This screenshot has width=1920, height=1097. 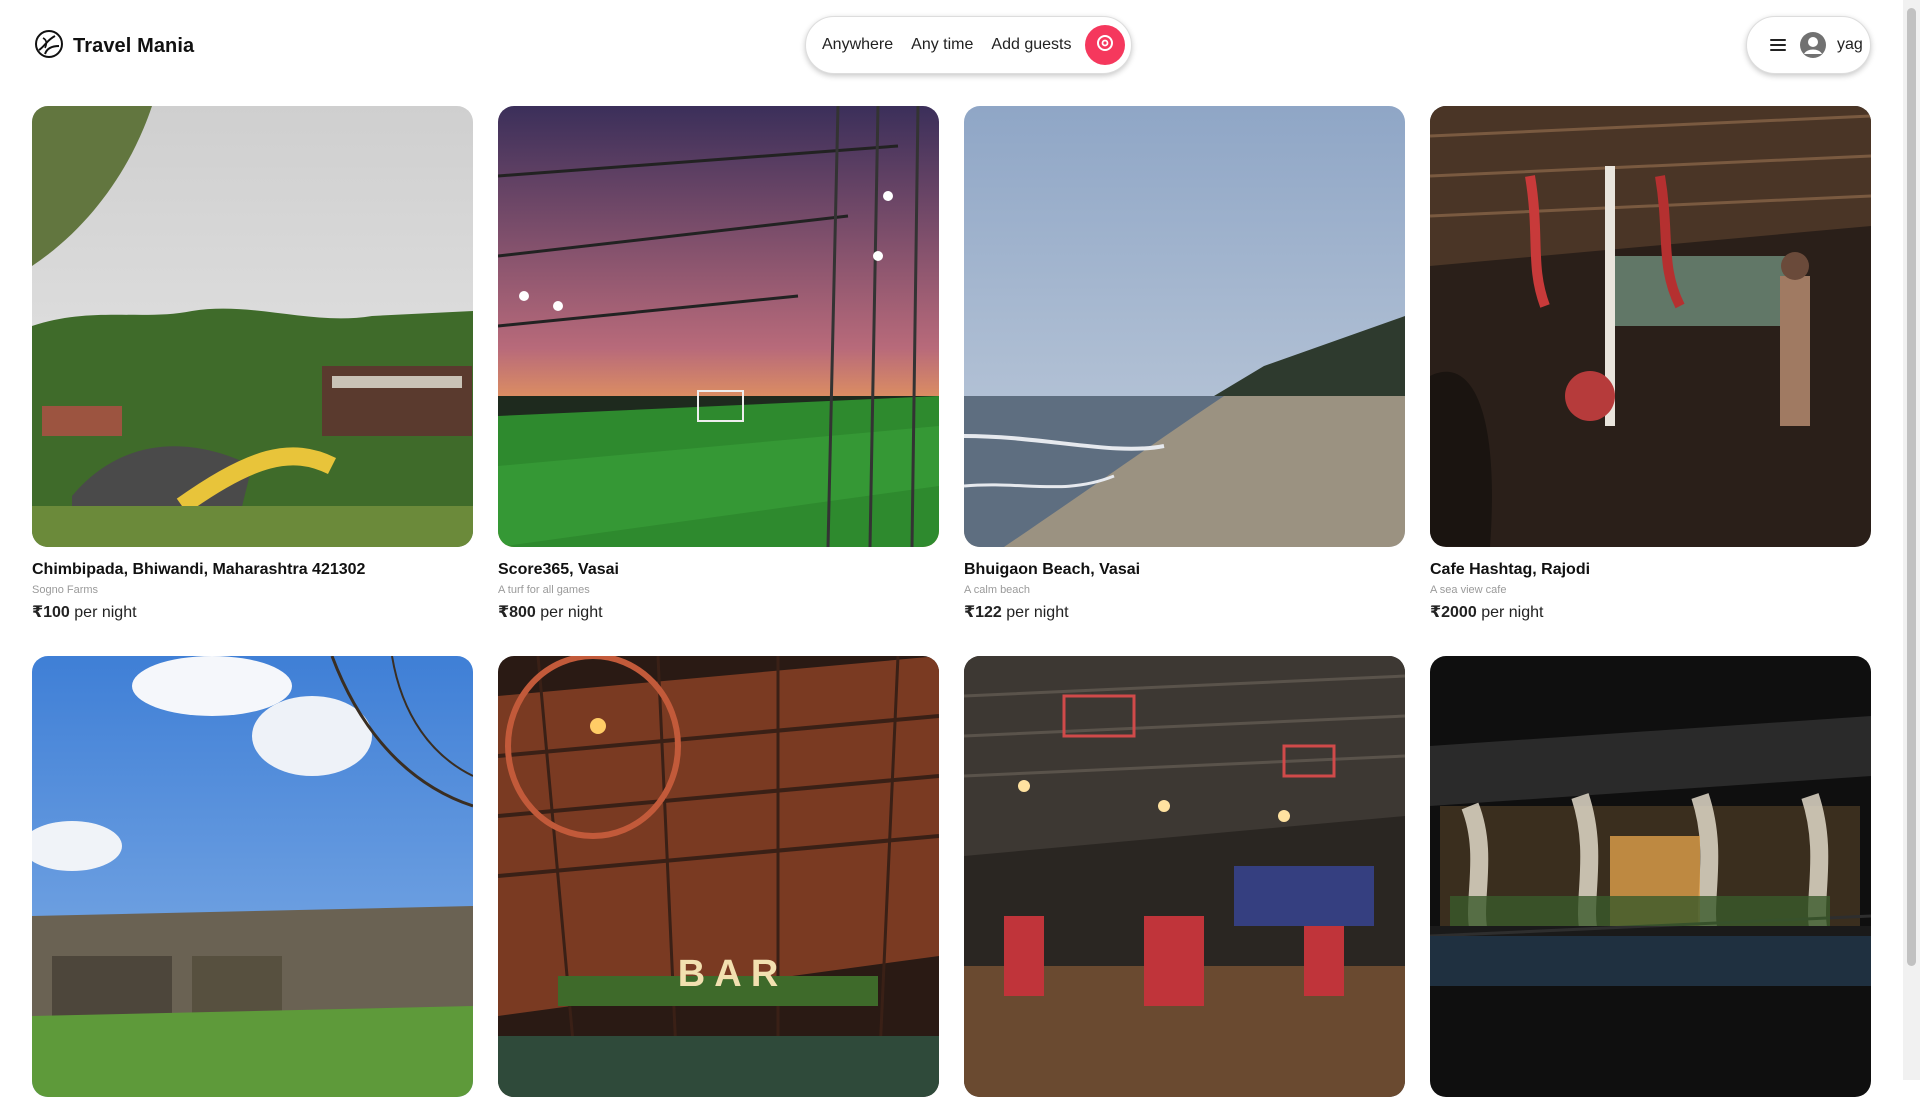 I want to click on listing-card: B A R, so click(x=718, y=876).